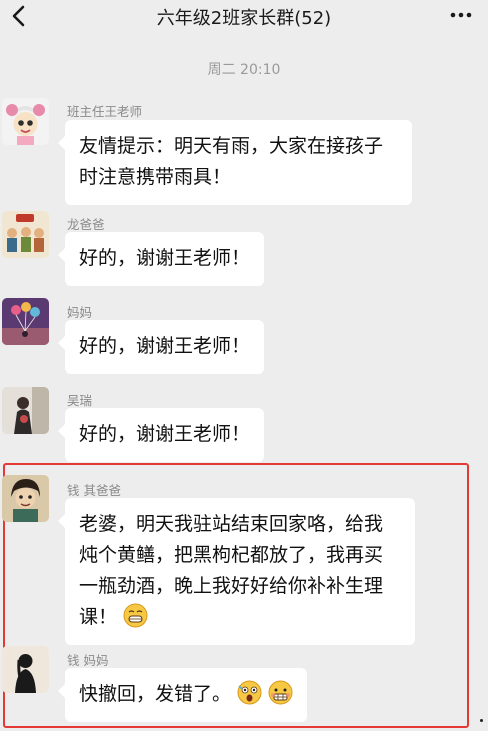 The height and width of the screenshot is (731, 488). I want to click on sender-name: 吴瑞, so click(80, 400).